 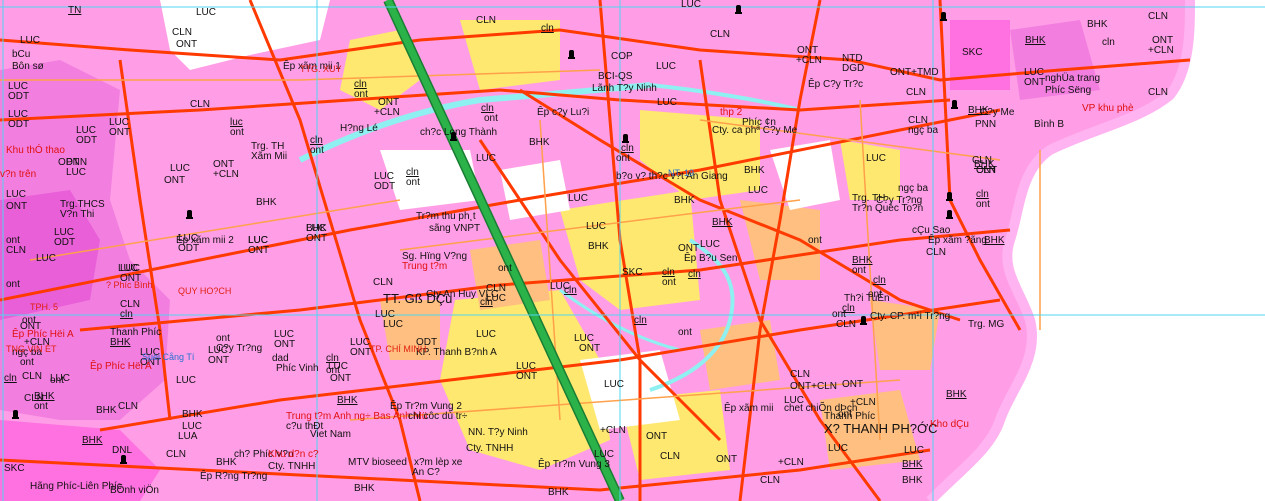 I want to click on map-label: Êp Tr?m Vung 3, so click(x=574, y=464).